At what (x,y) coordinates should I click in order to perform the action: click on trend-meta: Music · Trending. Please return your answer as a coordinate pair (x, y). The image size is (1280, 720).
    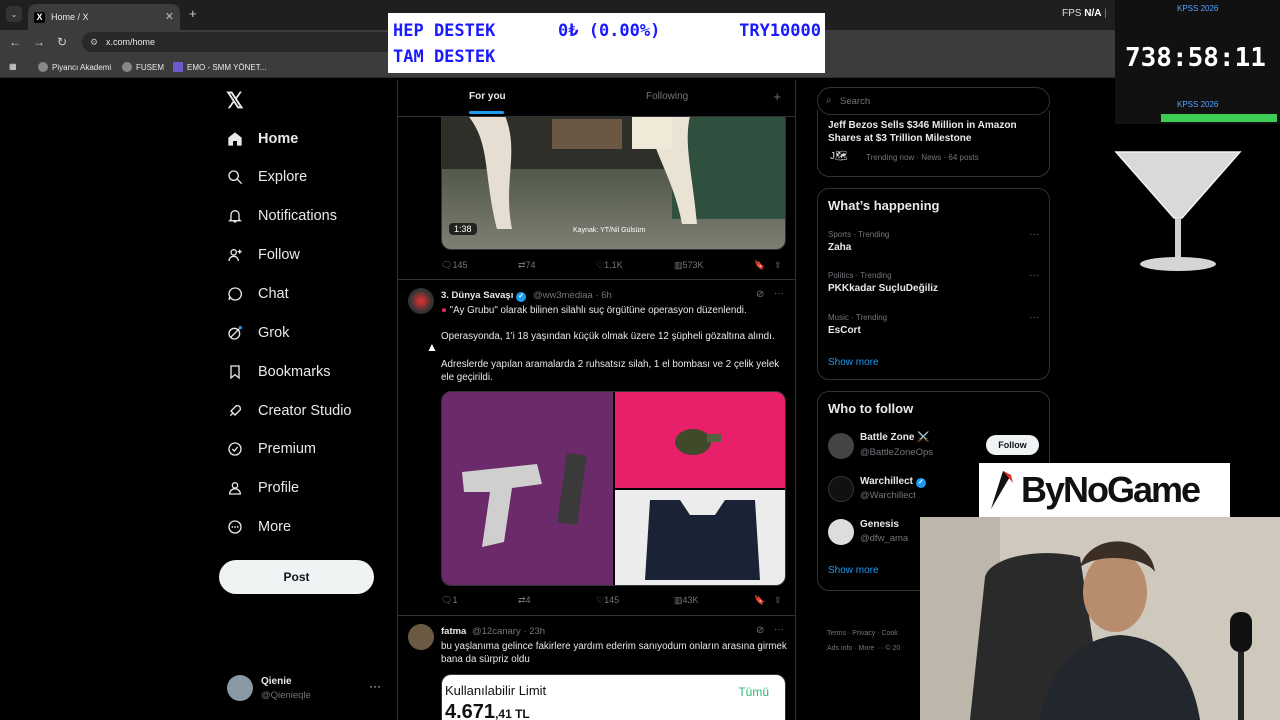
    Looking at the image, I should click on (858, 317).